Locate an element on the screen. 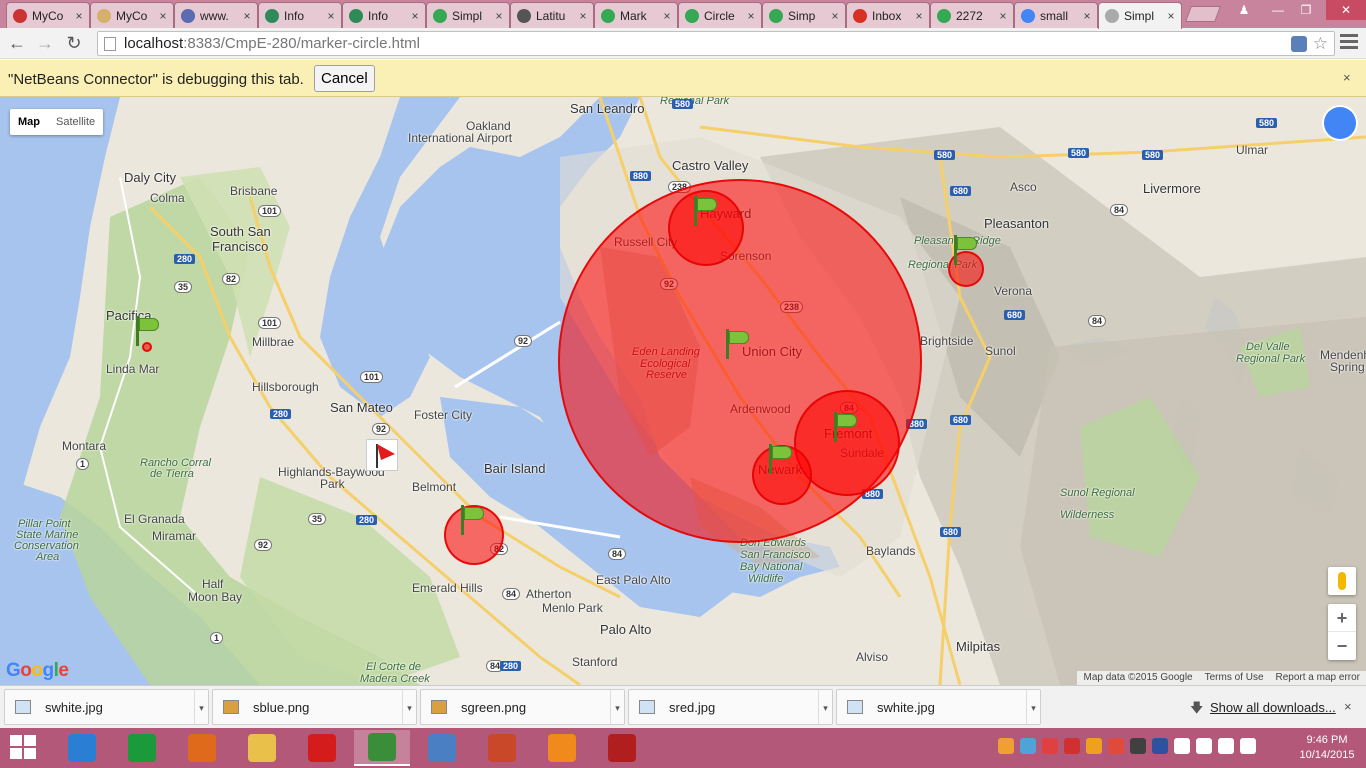 Image resolution: width=1366 pixels, height=768 pixels. map-place-label: Sunol Regional is located at coordinates (1097, 493).